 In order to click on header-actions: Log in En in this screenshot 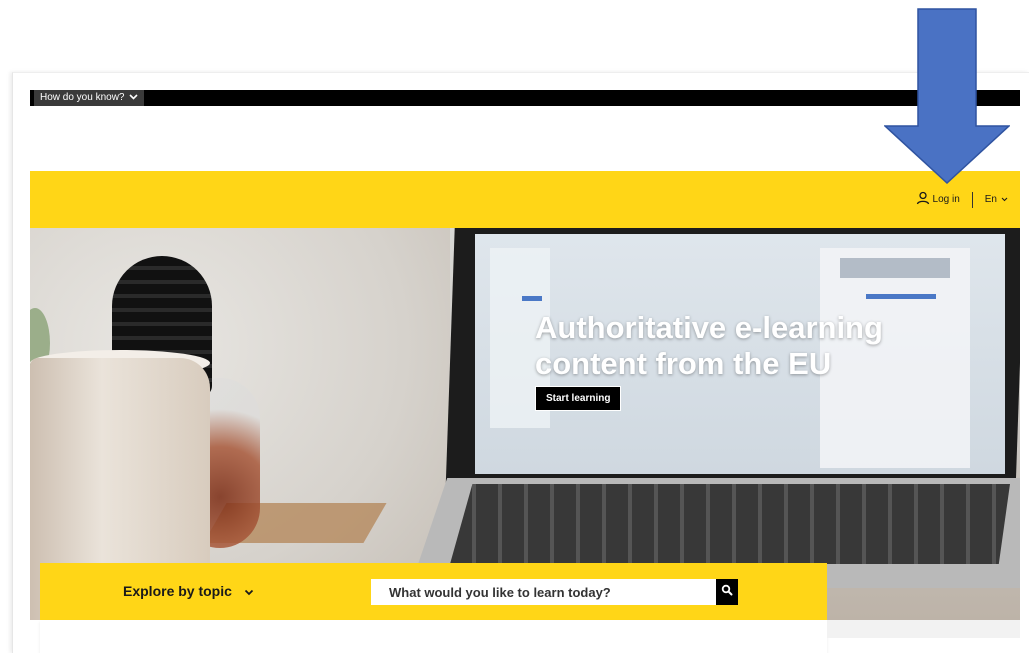, I will do `click(962, 199)`.